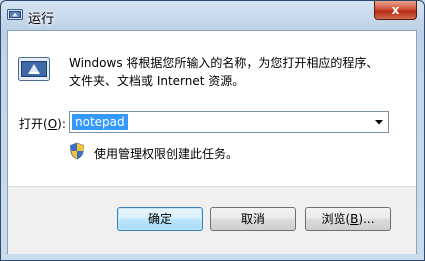  What do you see at coordinates (100, 122) in the screenshot?
I see `open-input-value: notepad` at bounding box center [100, 122].